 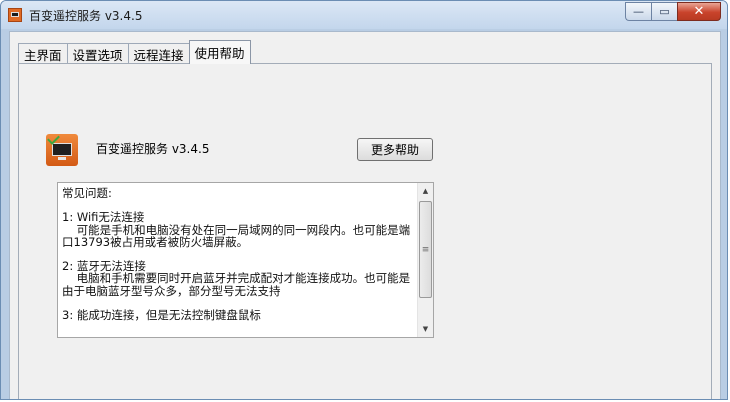 I want to click on window-title: 百变遥控服务 v3.4.5, so click(x=86, y=16).